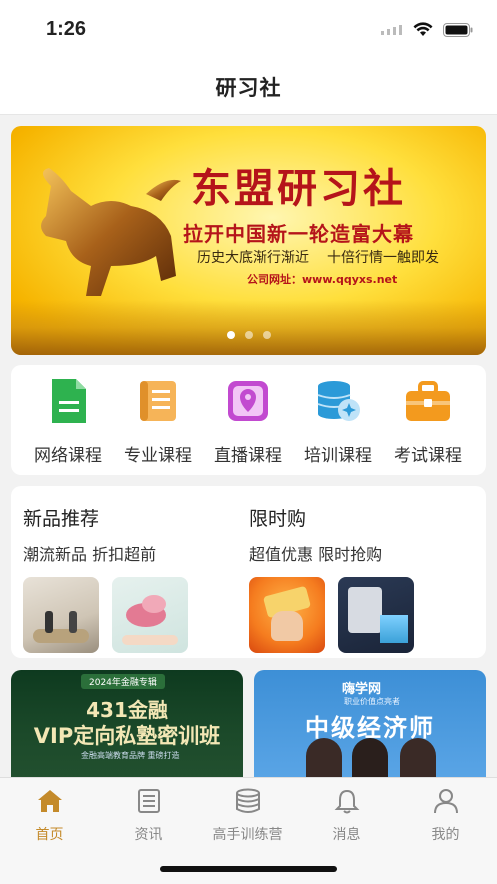 The height and width of the screenshot is (884, 497). What do you see at coordinates (49, 801) in the screenshot?
I see `home-icon` at bounding box center [49, 801].